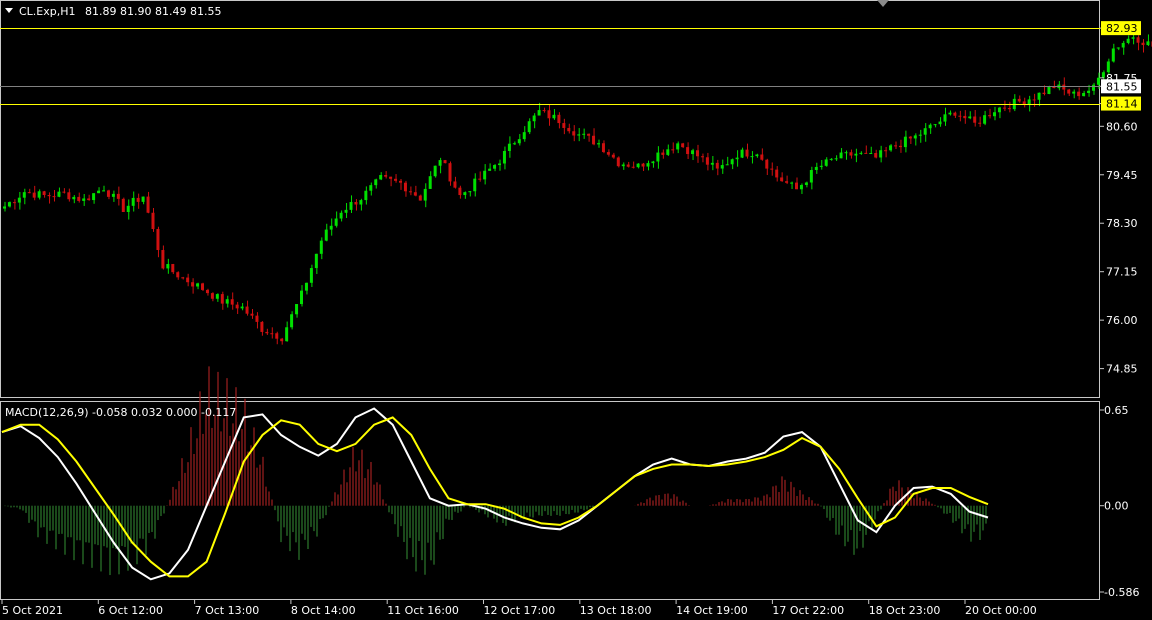  What do you see at coordinates (905, 610) in the screenshot?
I see `time-tick-label: 18 Oct 23:00` at bounding box center [905, 610].